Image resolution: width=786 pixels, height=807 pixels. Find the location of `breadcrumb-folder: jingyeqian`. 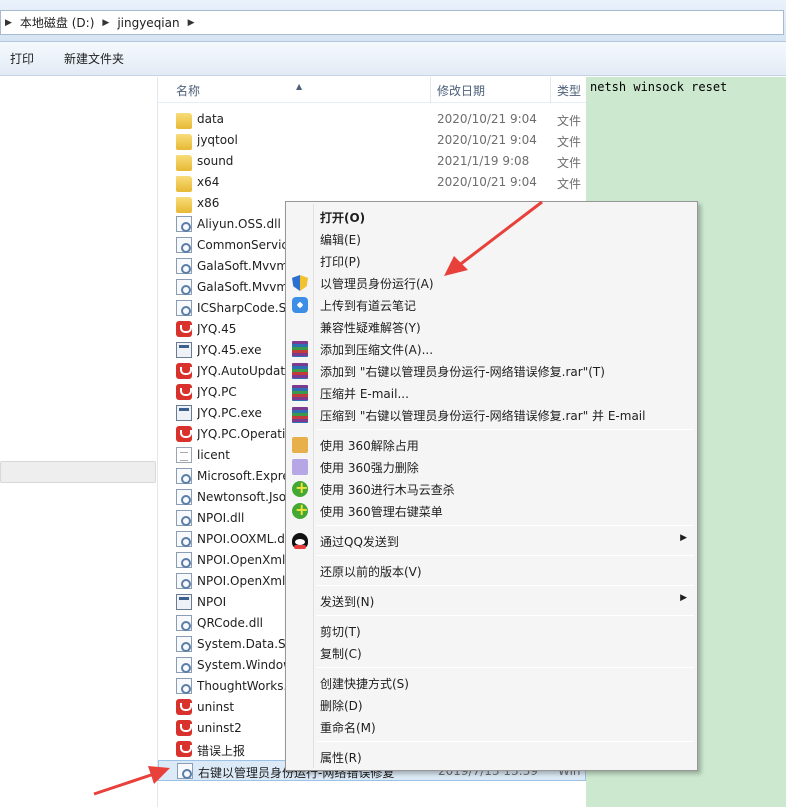

breadcrumb-folder: jingyeqian is located at coordinates (148, 23).